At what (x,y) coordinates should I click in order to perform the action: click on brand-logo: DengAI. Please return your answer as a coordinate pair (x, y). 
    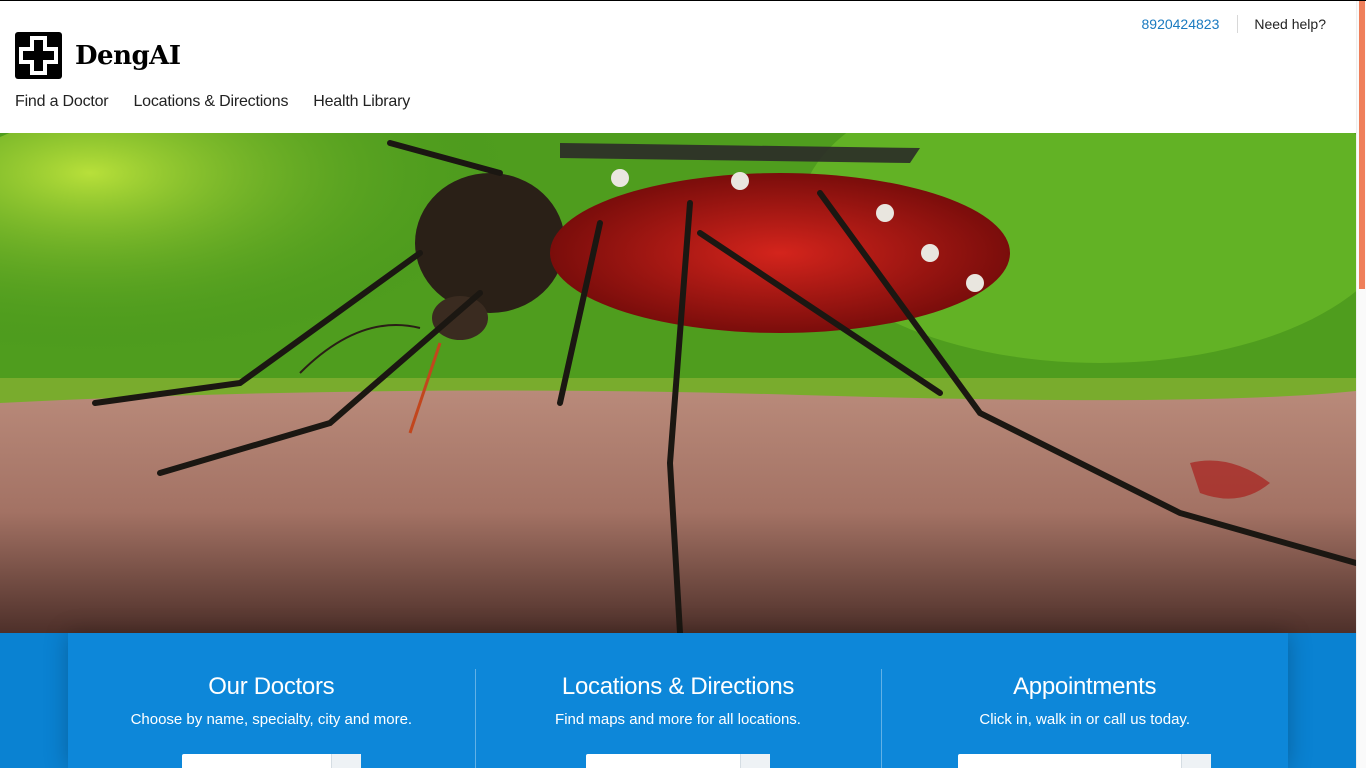
    Looking at the image, I should click on (98, 55).